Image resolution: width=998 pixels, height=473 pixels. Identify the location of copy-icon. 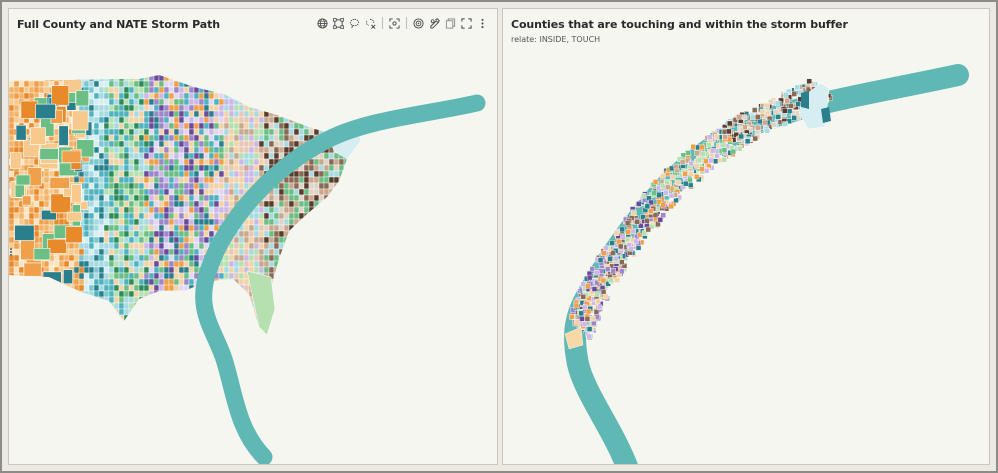
(450, 23).